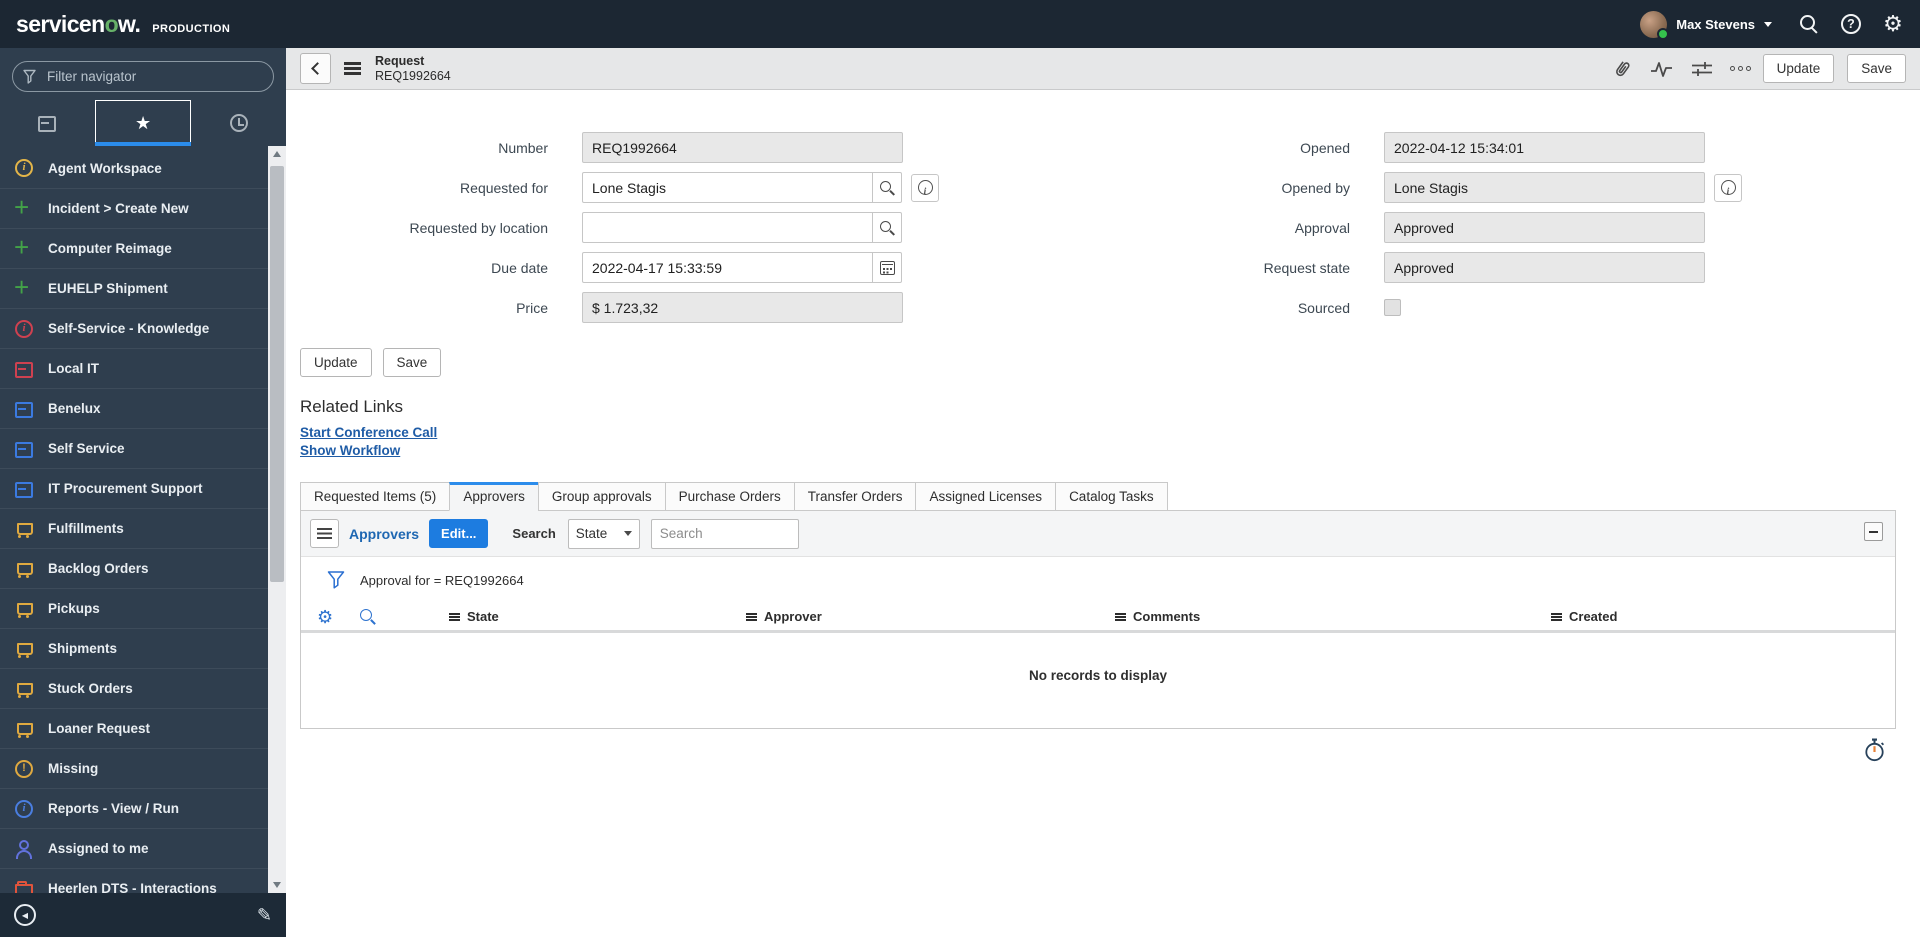 Image resolution: width=1920 pixels, height=937 pixels. I want to click on tab-all-applications, so click(47, 123).